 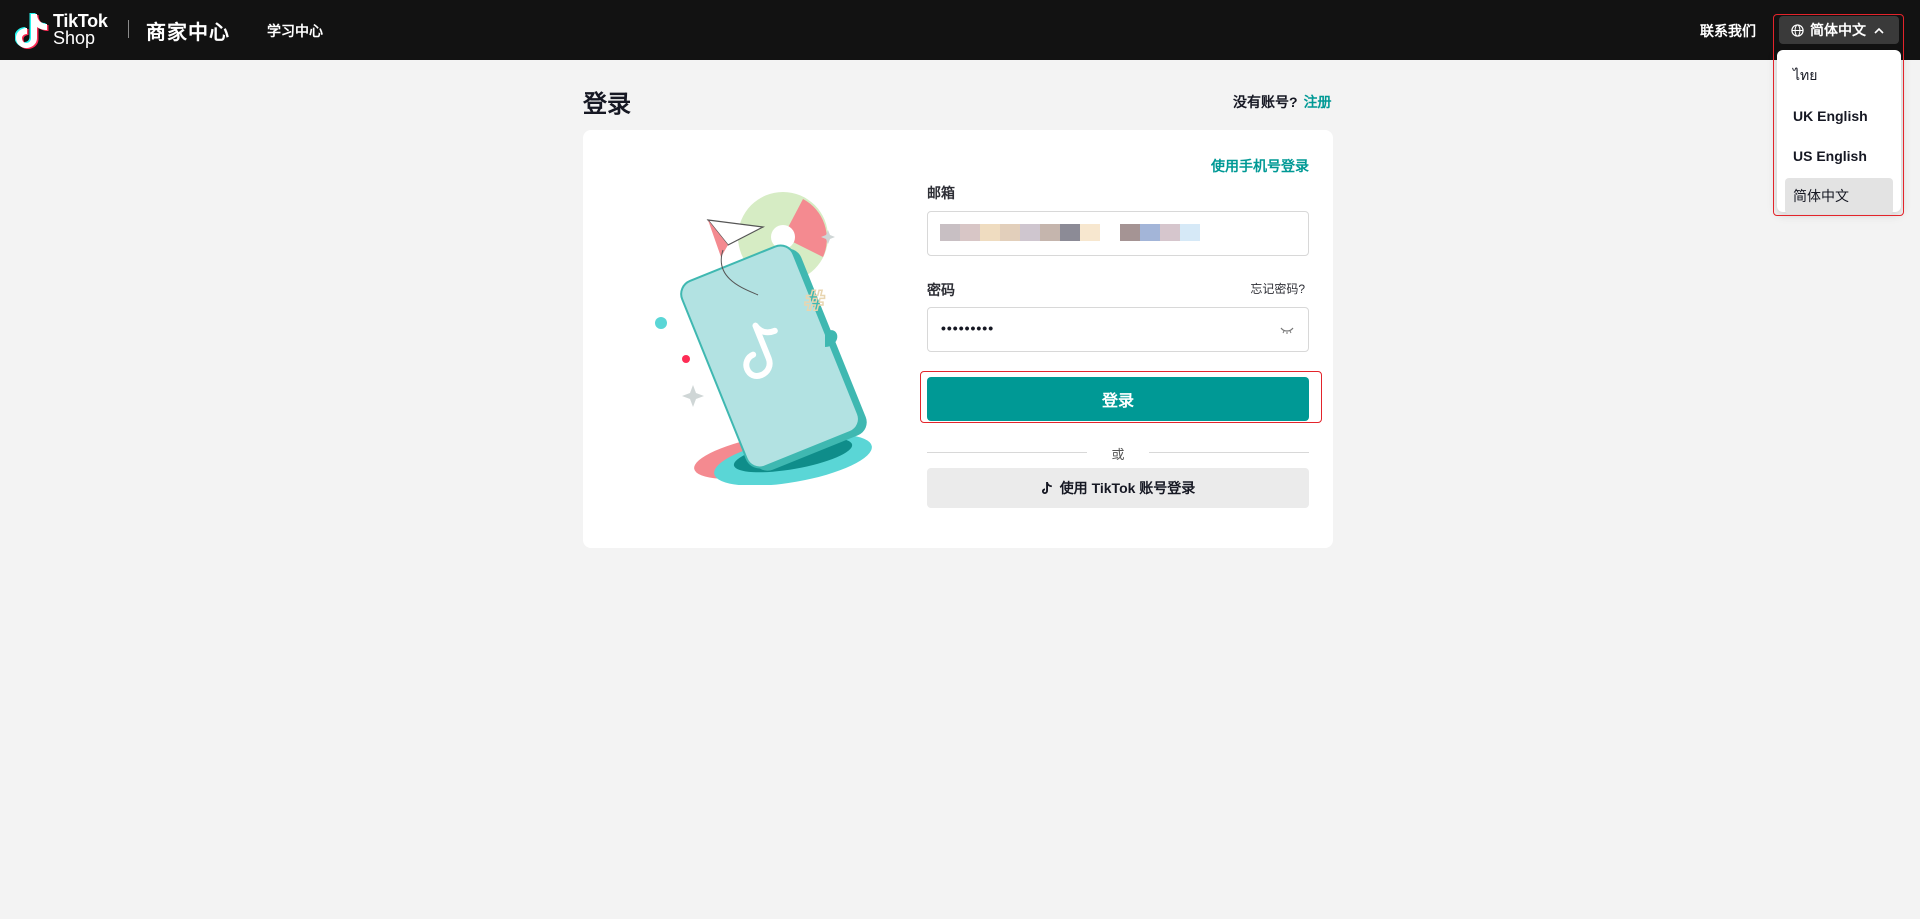 I want to click on tiktok-account-login-button: 使用 TikTok 账号登录, so click(x=1118, y=488).